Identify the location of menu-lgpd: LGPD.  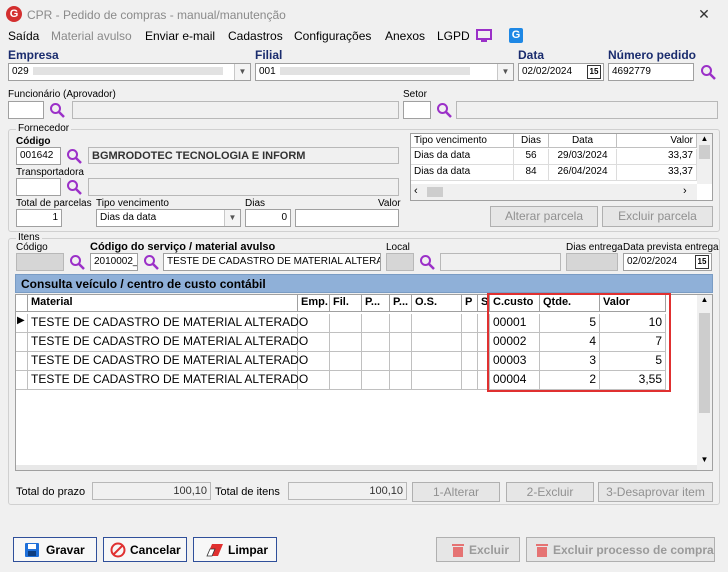
(453, 36).